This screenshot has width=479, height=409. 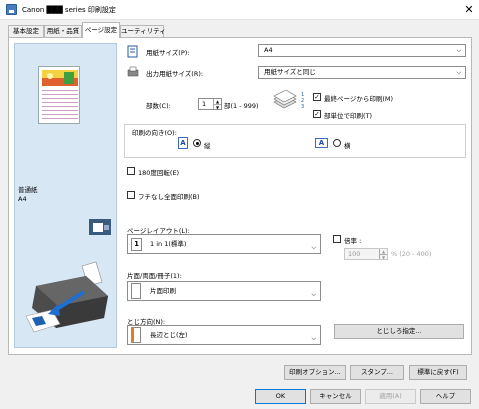 I want to click on copies-value: 1, so click(x=204, y=104).